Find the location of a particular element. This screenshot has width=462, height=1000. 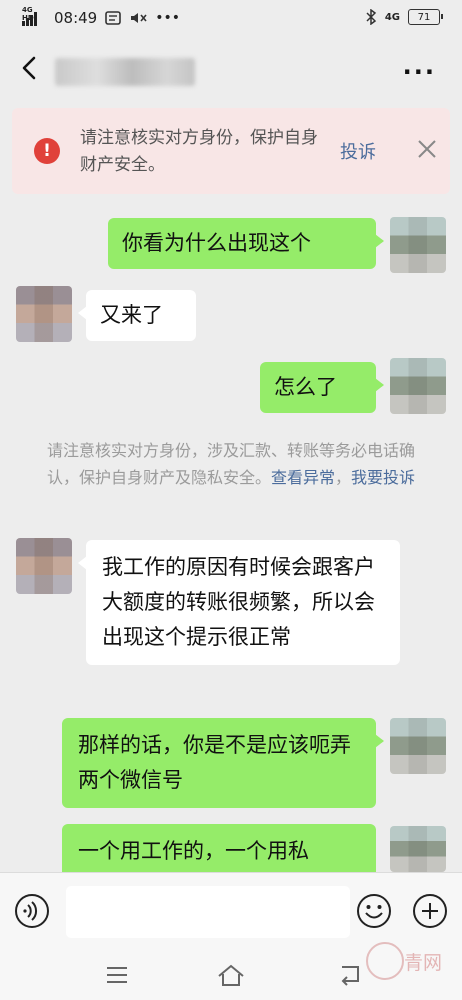

message-input is located at coordinates (208, 912).